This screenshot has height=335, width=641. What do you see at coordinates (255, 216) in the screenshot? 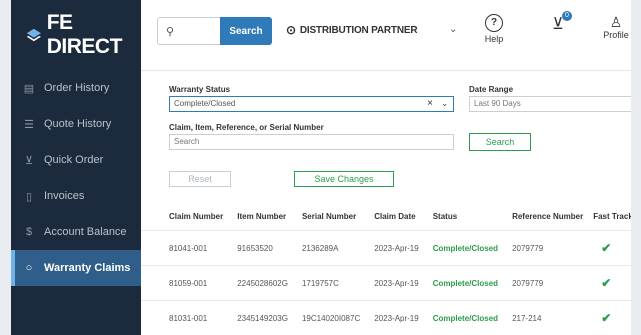
I see `column-header: Item Number` at bounding box center [255, 216].